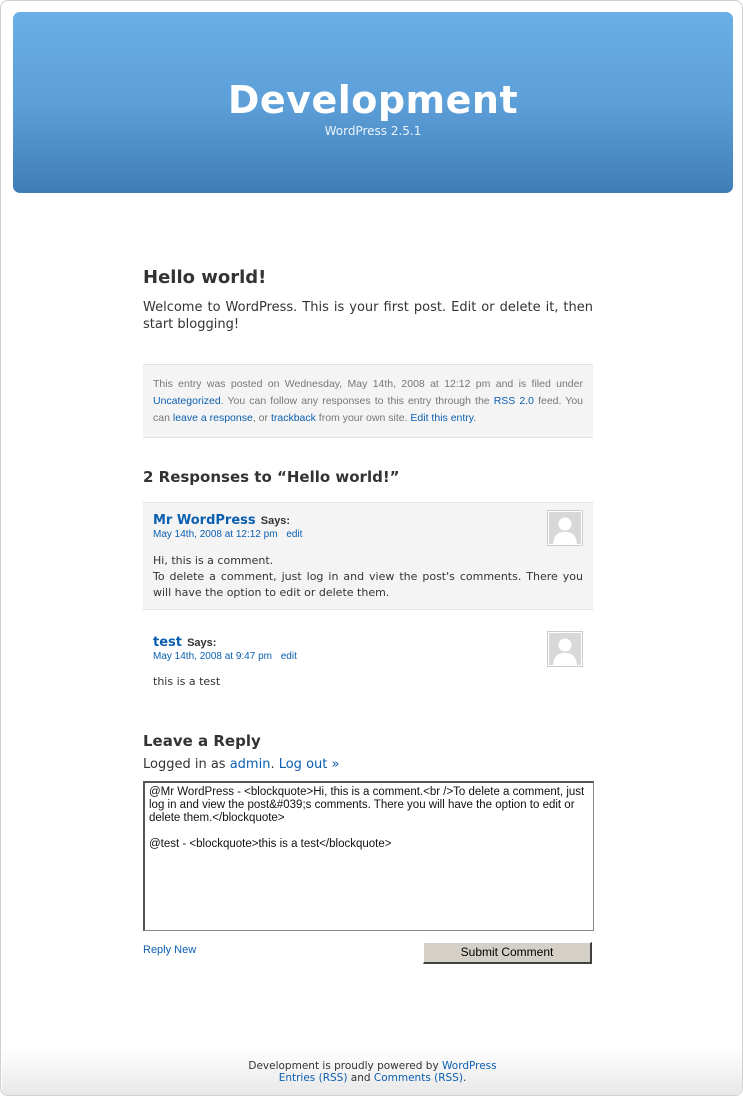  Describe the element at coordinates (441, 418) in the screenshot. I see `edit-entry-link: Edit this entry` at that location.